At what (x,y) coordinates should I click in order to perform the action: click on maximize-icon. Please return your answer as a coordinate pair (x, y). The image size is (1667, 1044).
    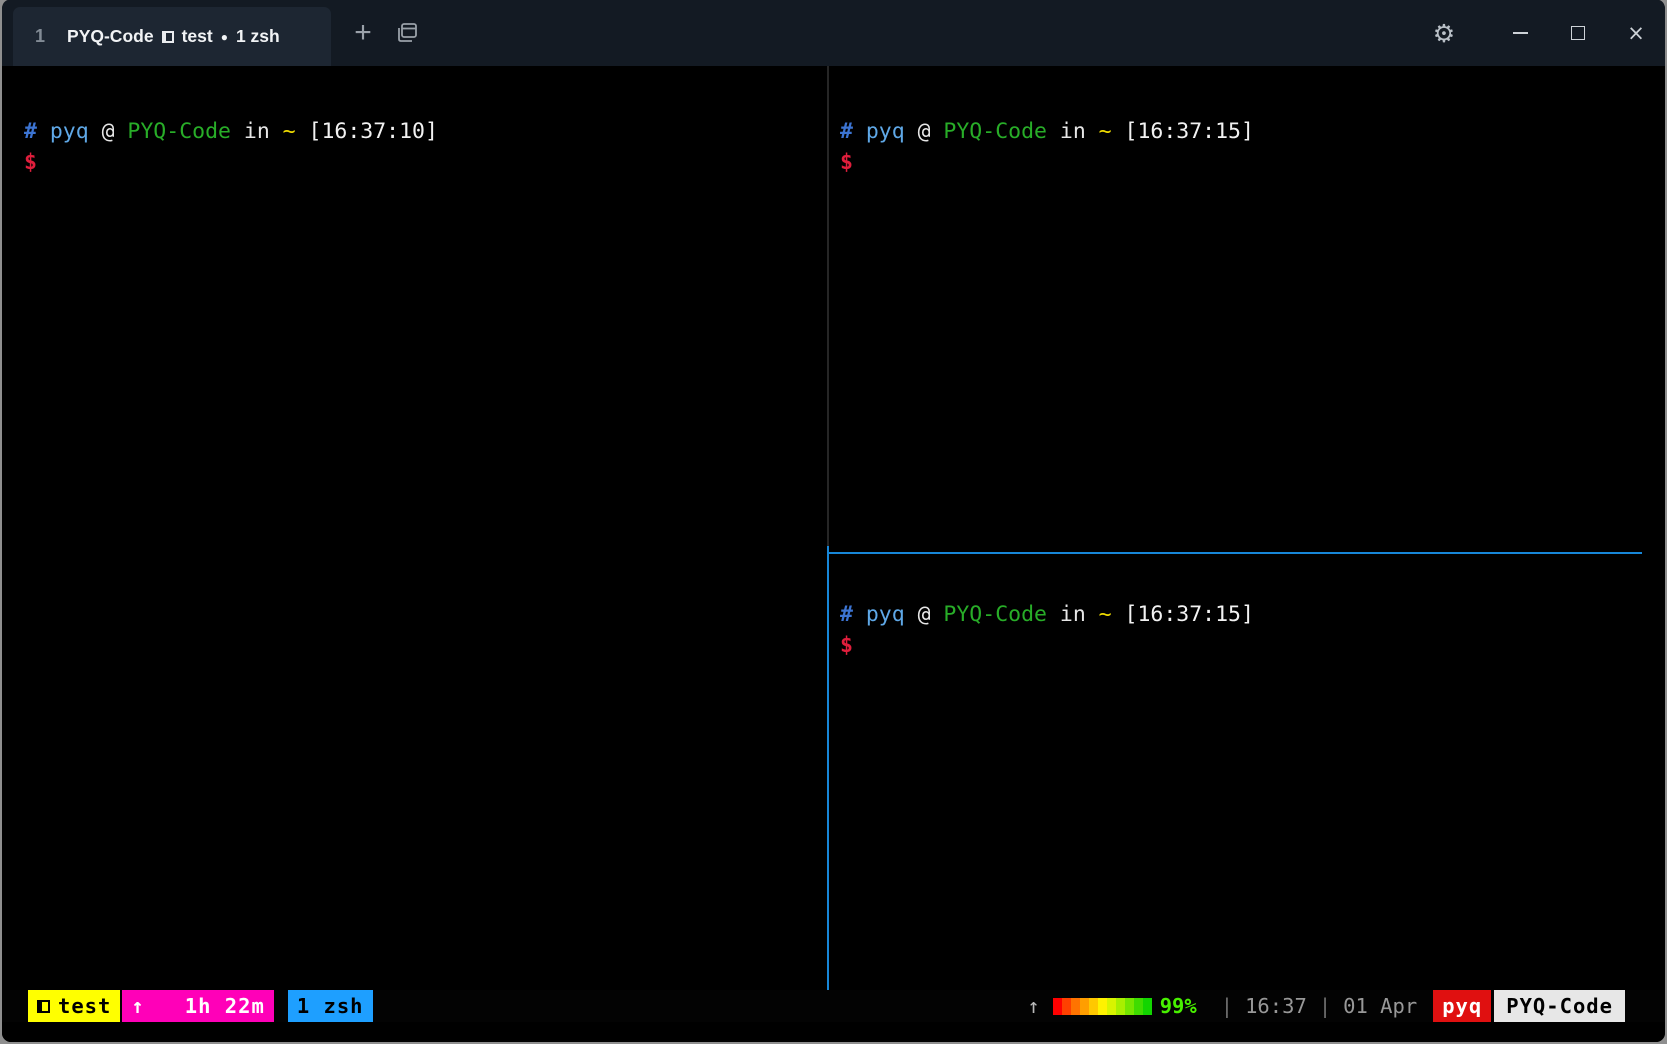
    Looking at the image, I should click on (1578, 33).